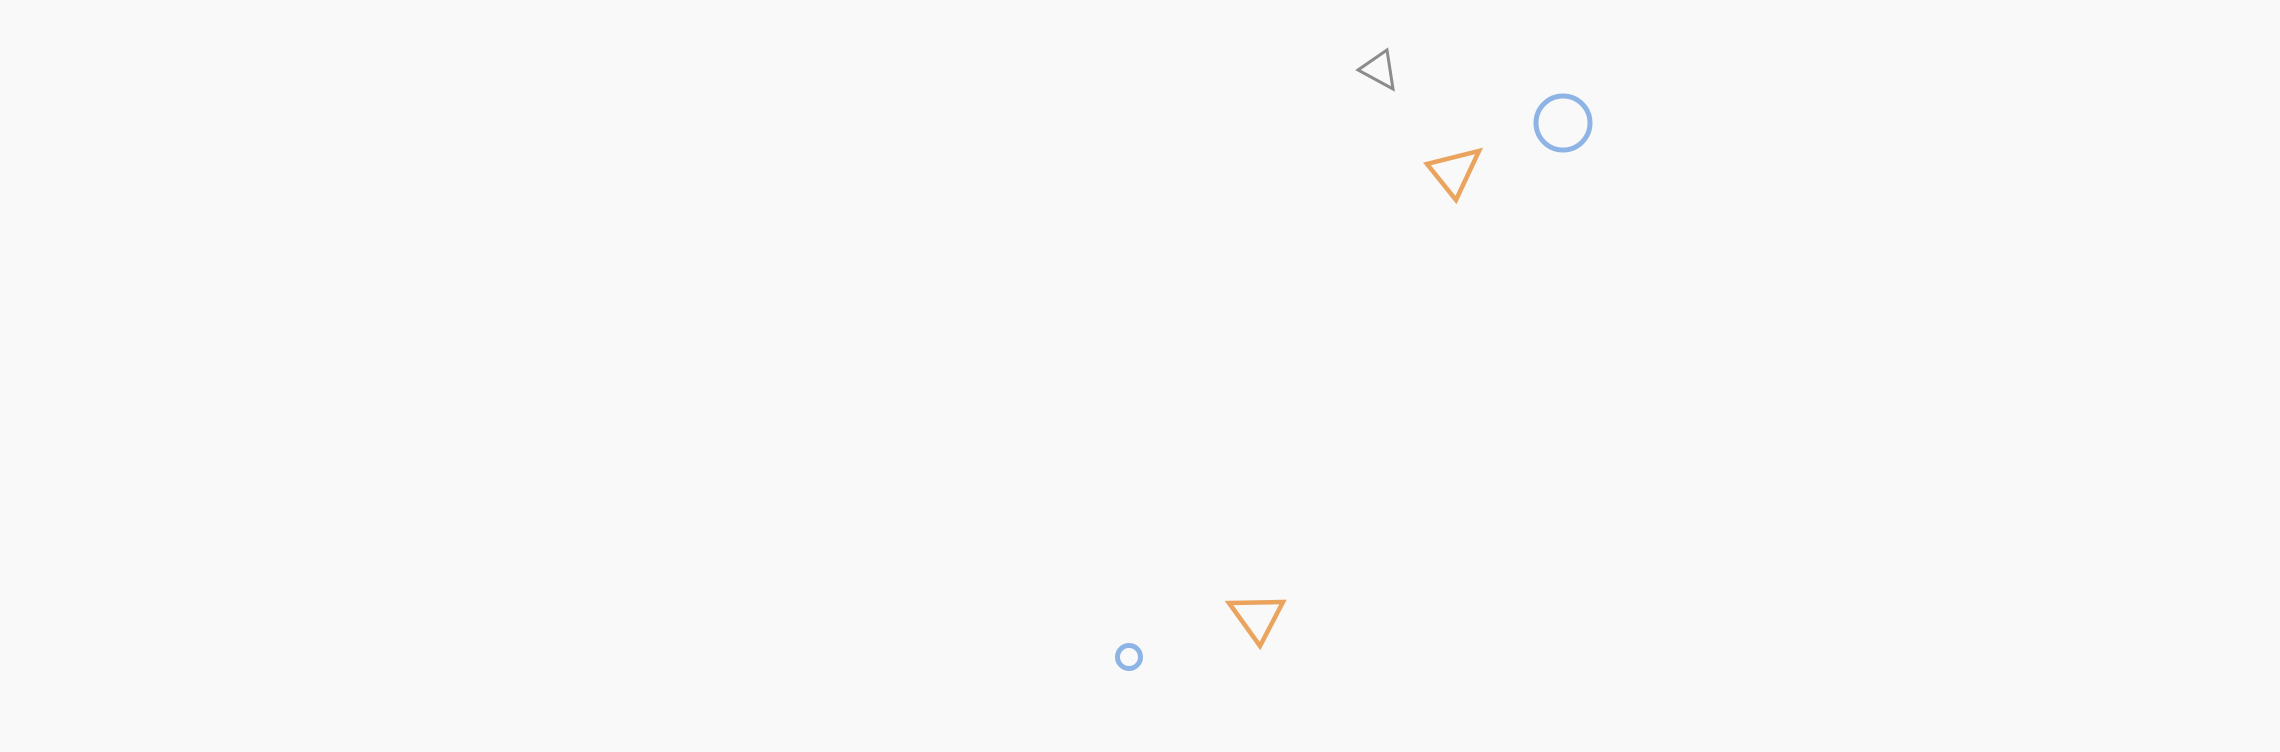  Describe the element at coordinates (1129, 657) in the screenshot. I see `blue-small-circle-icon` at that location.